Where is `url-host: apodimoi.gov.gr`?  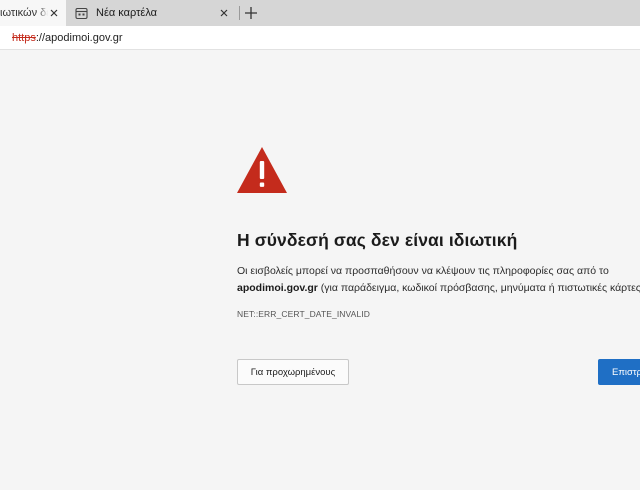
url-host: apodimoi.gov.gr is located at coordinates (84, 38).